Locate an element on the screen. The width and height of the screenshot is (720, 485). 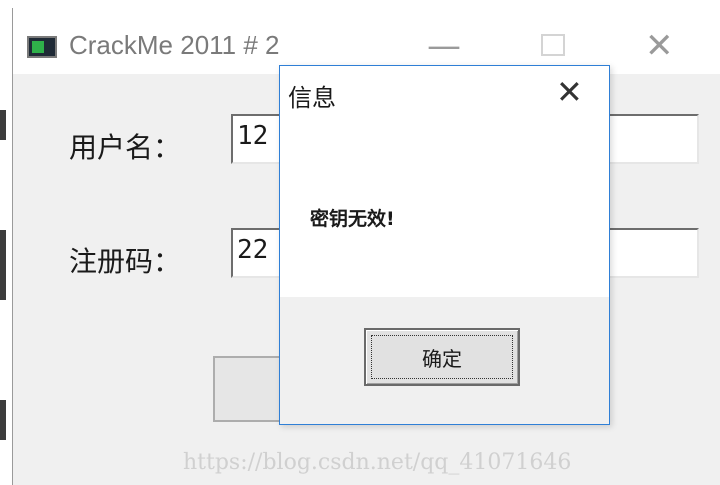
top-edge is located at coordinates (360, 4).